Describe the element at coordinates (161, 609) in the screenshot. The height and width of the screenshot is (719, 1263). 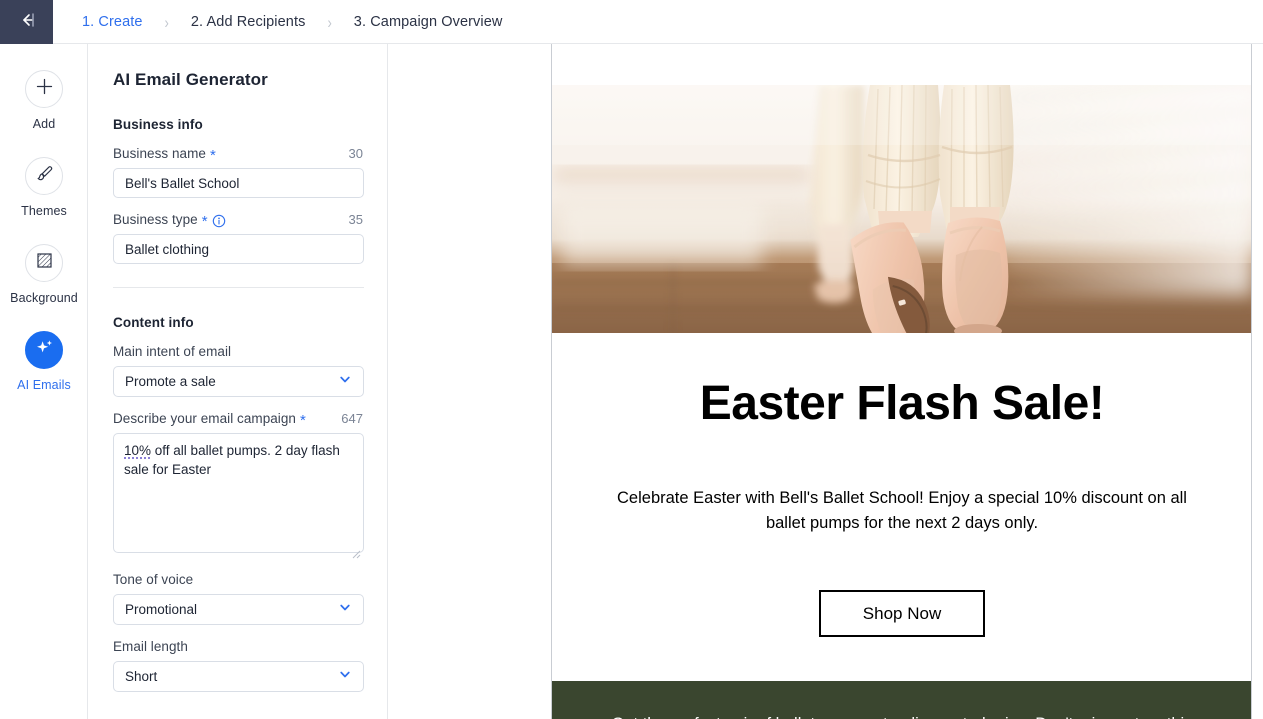
I see `tone-of-voice-value: Promotional` at that location.